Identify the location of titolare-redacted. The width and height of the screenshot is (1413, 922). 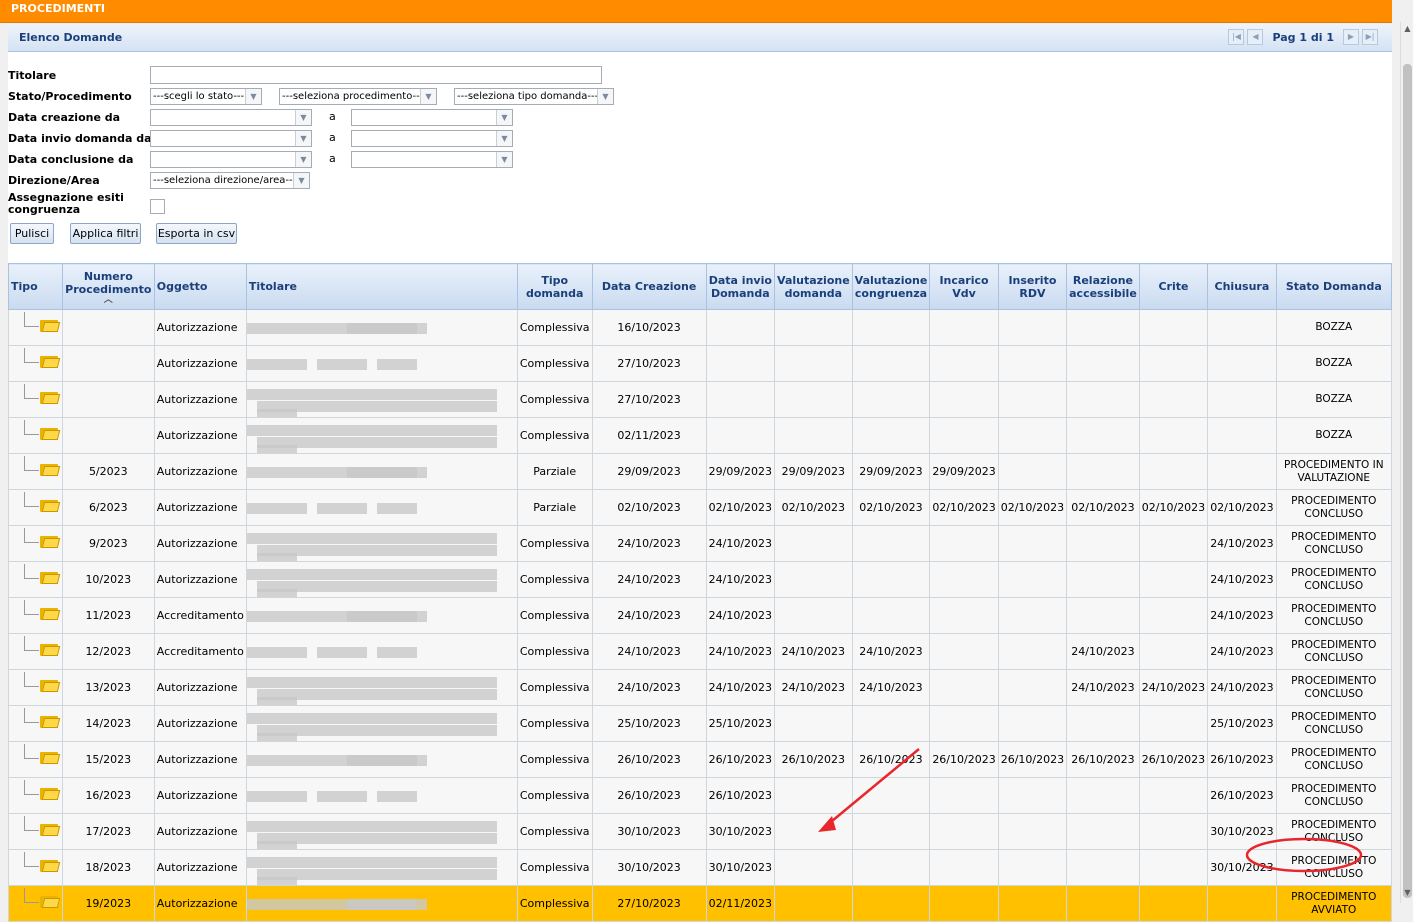
(381, 796).